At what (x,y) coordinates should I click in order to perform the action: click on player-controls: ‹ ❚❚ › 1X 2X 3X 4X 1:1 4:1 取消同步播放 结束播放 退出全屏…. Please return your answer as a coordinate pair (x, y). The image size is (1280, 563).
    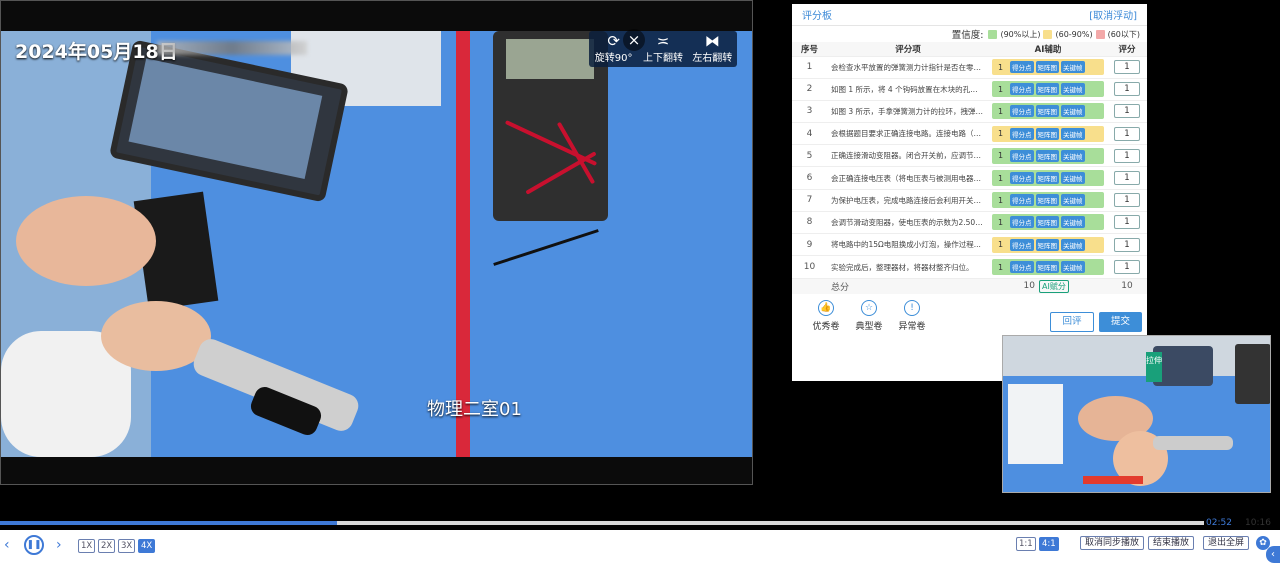
    Looking at the image, I should click on (640, 546).